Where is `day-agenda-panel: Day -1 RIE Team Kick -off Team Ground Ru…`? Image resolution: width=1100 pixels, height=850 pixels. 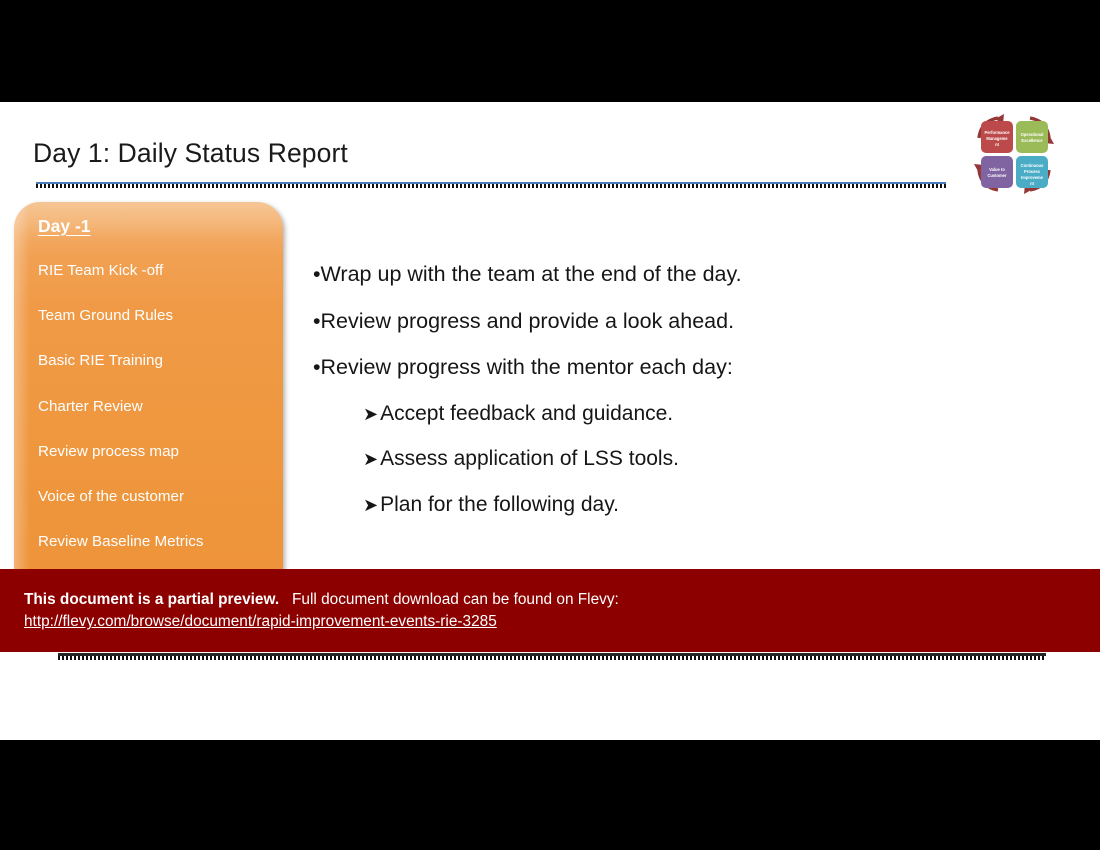
day-agenda-panel: Day -1 RIE Team Kick -off Team Ground Ru… is located at coordinates (148, 387).